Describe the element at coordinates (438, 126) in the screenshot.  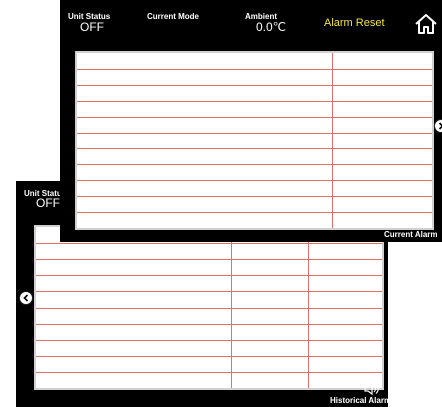
I see `chevron-right-icon` at that location.